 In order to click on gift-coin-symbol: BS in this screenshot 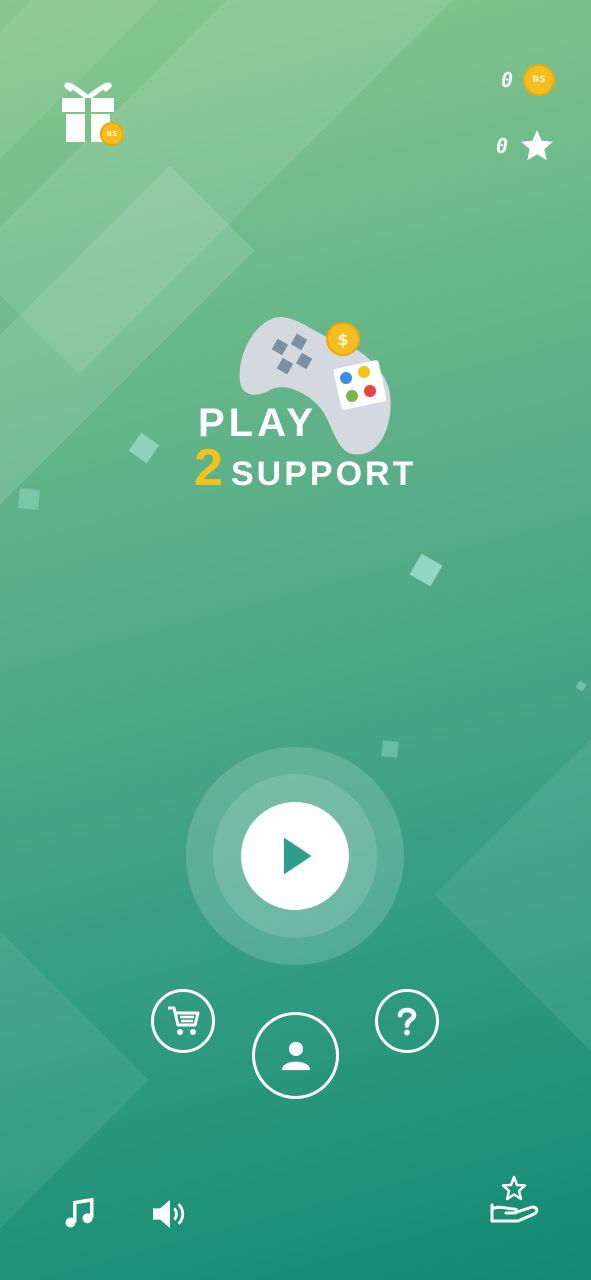, I will do `click(112, 134)`.